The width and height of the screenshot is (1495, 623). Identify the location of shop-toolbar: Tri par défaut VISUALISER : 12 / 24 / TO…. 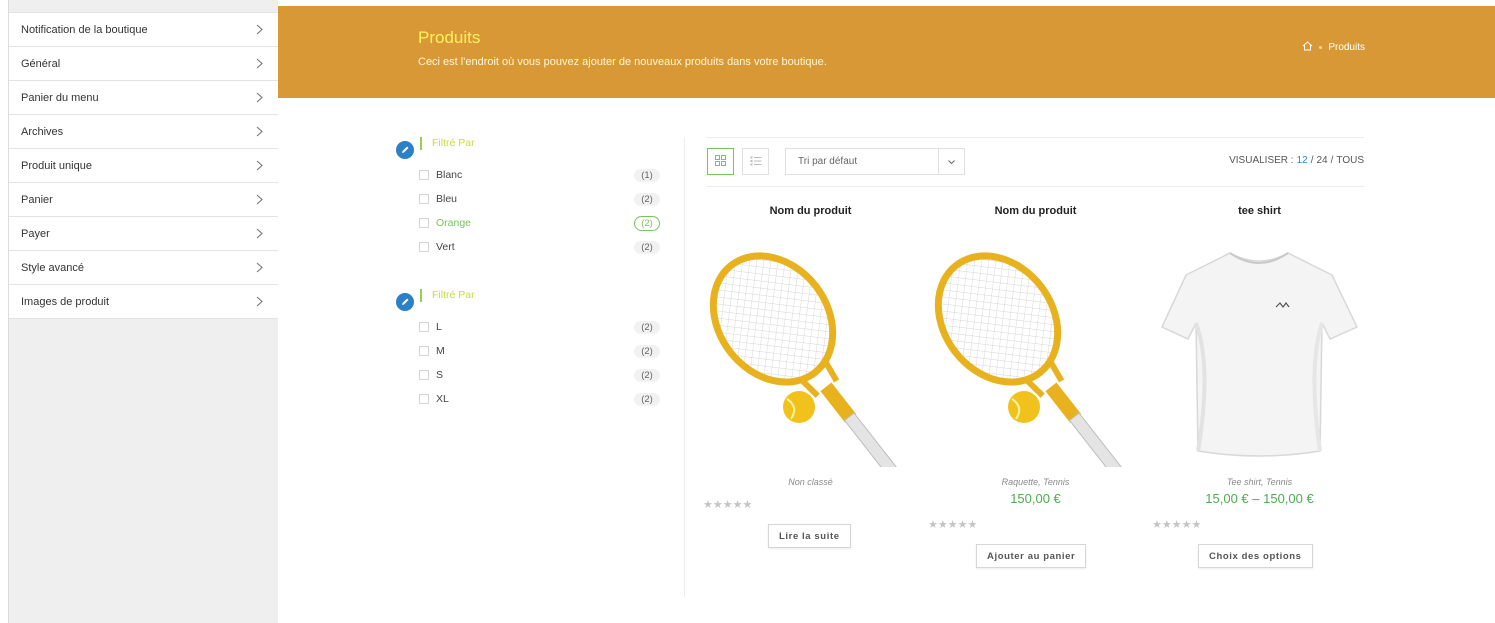
(1035, 162).